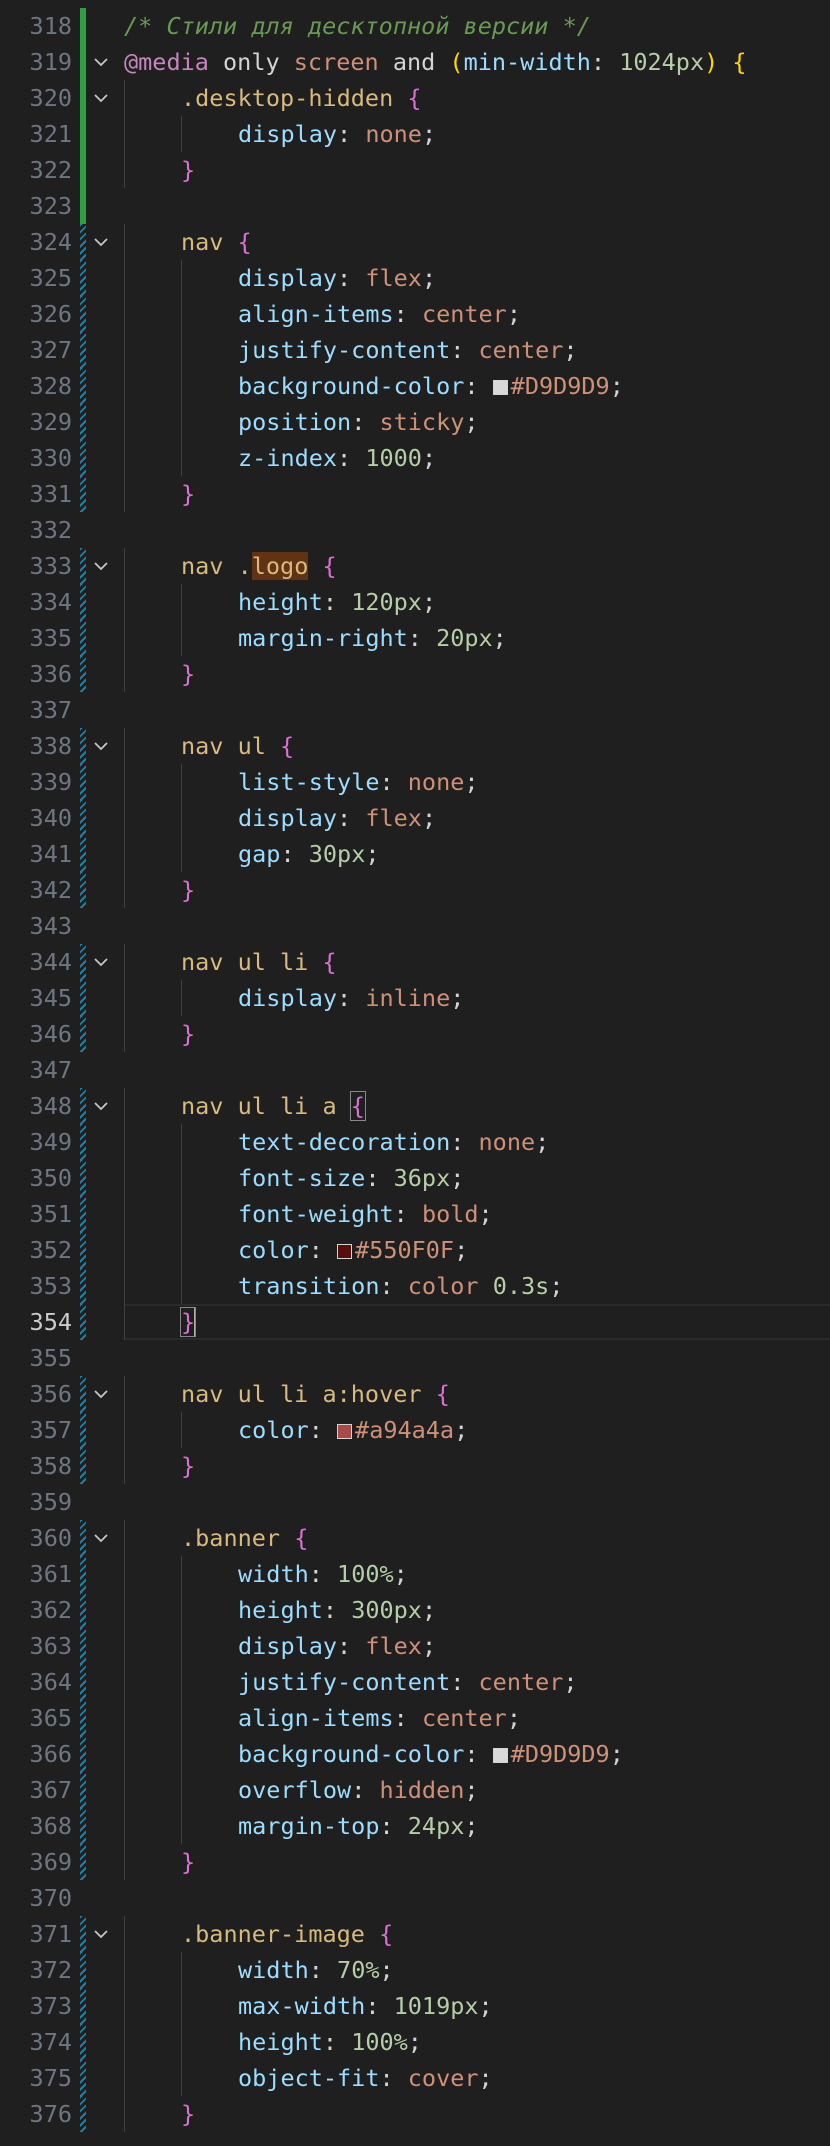 The width and height of the screenshot is (830, 2146). What do you see at coordinates (415, 710) in the screenshot?
I see `code-line: 337` at bounding box center [415, 710].